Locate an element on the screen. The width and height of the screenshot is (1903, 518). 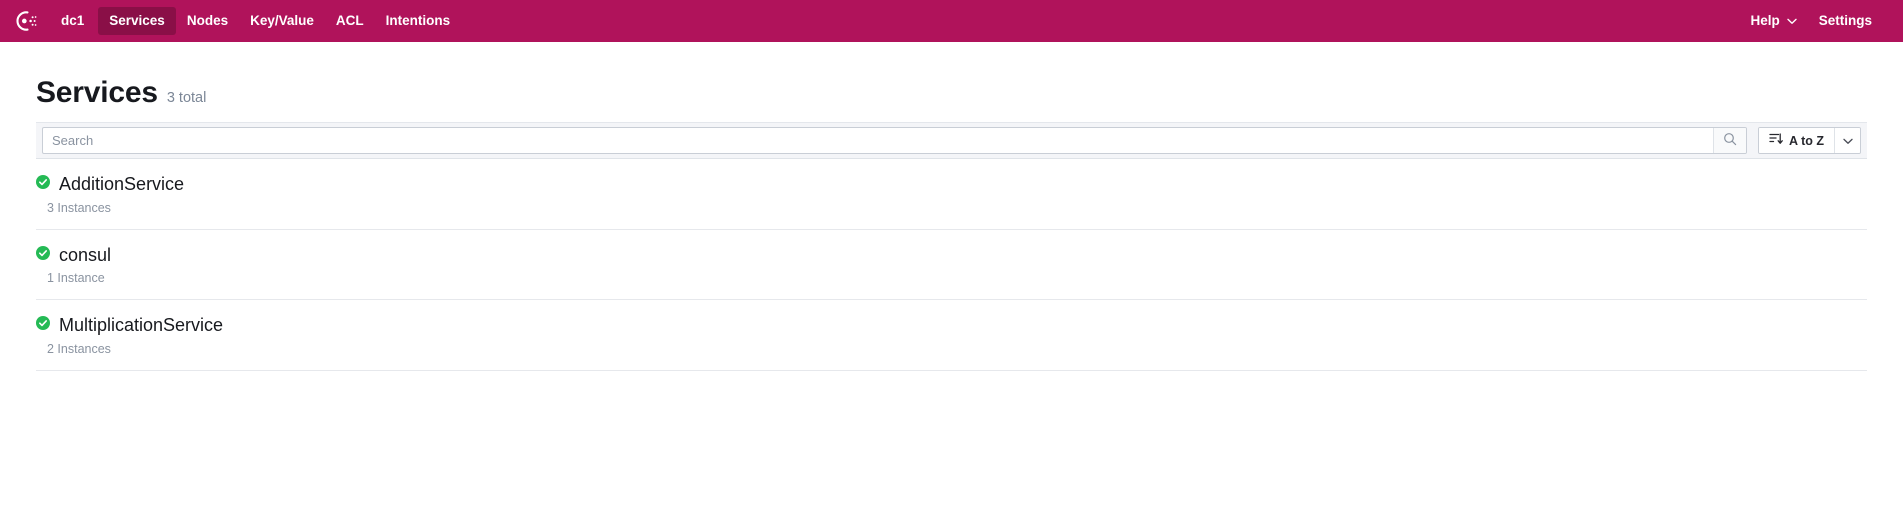
search-icon is located at coordinates (1730, 140).